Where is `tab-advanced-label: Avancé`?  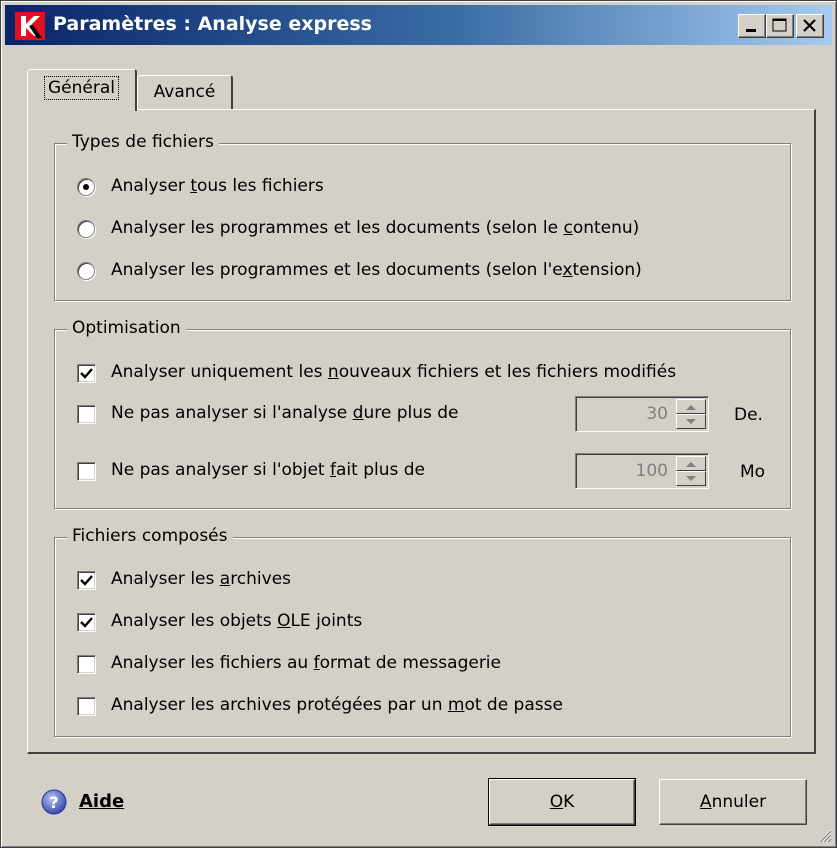 tab-advanced-label: Avancé is located at coordinates (184, 92).